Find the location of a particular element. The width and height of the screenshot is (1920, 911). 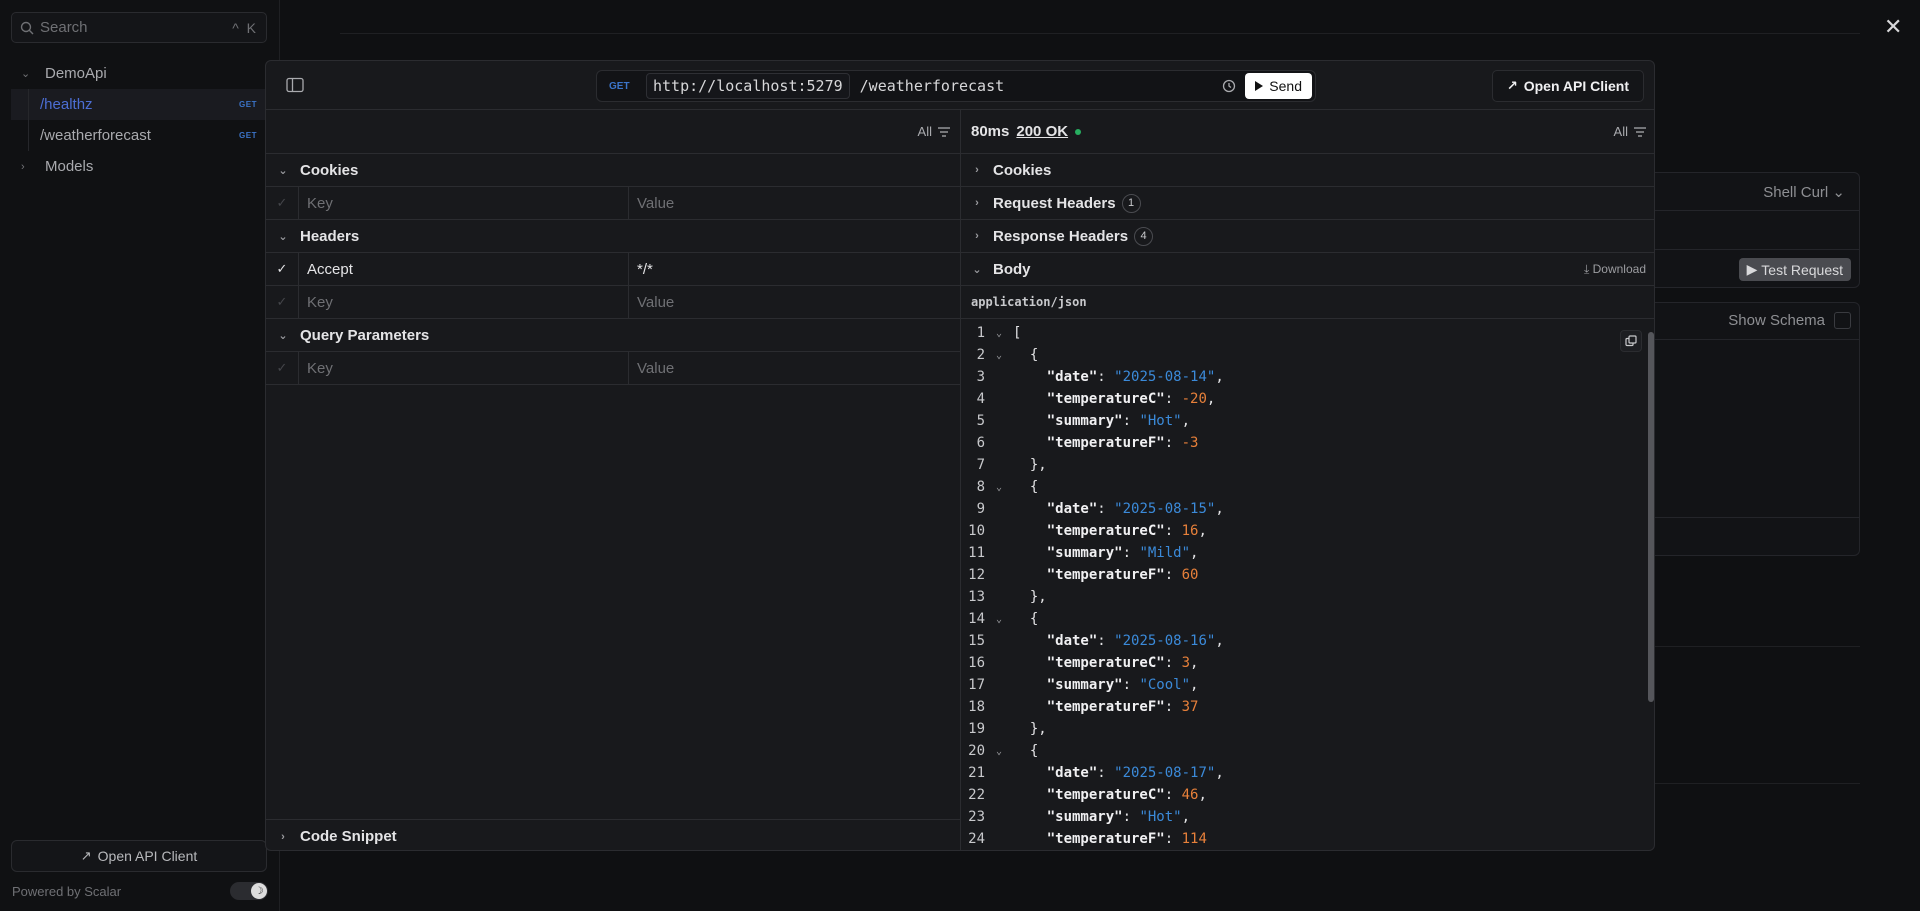

shell-curl-select: Shell Curl ⌄ is located at coordinates (1804, 192).